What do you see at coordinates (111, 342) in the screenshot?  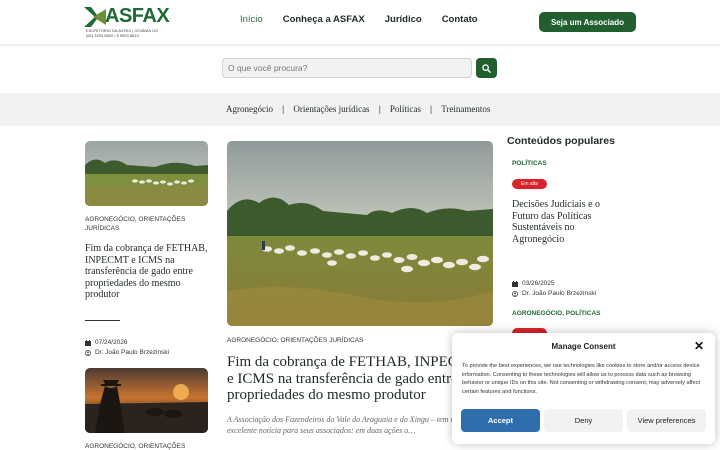 I see `left-post-date: 07/24/2026` at bounding box center [111, 342].